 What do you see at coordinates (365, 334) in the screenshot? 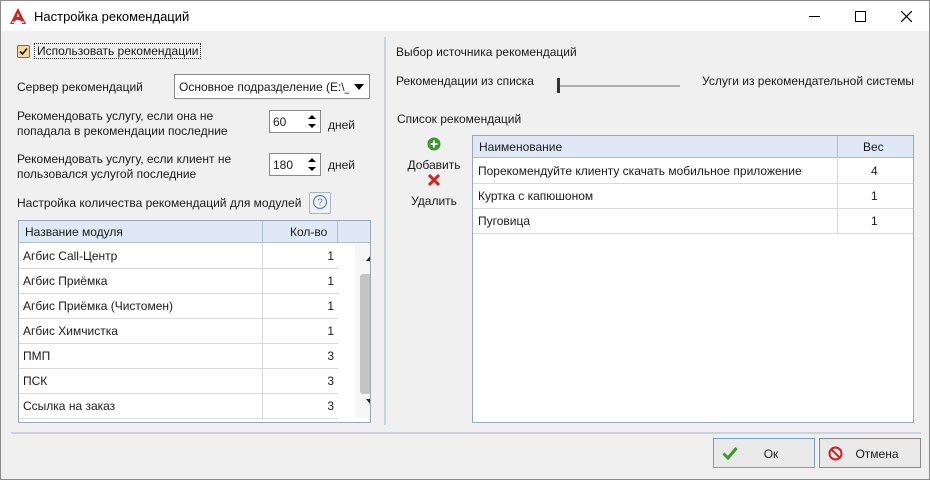
I see `scroll-thumb` at bounding box center [365, 334].